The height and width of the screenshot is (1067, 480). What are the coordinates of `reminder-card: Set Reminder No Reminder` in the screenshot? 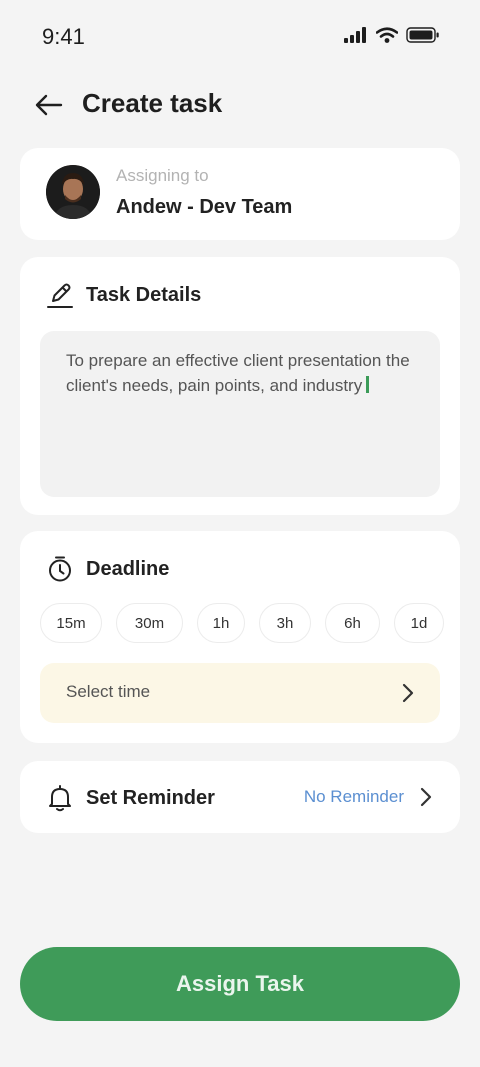 It's located at (240, 797).